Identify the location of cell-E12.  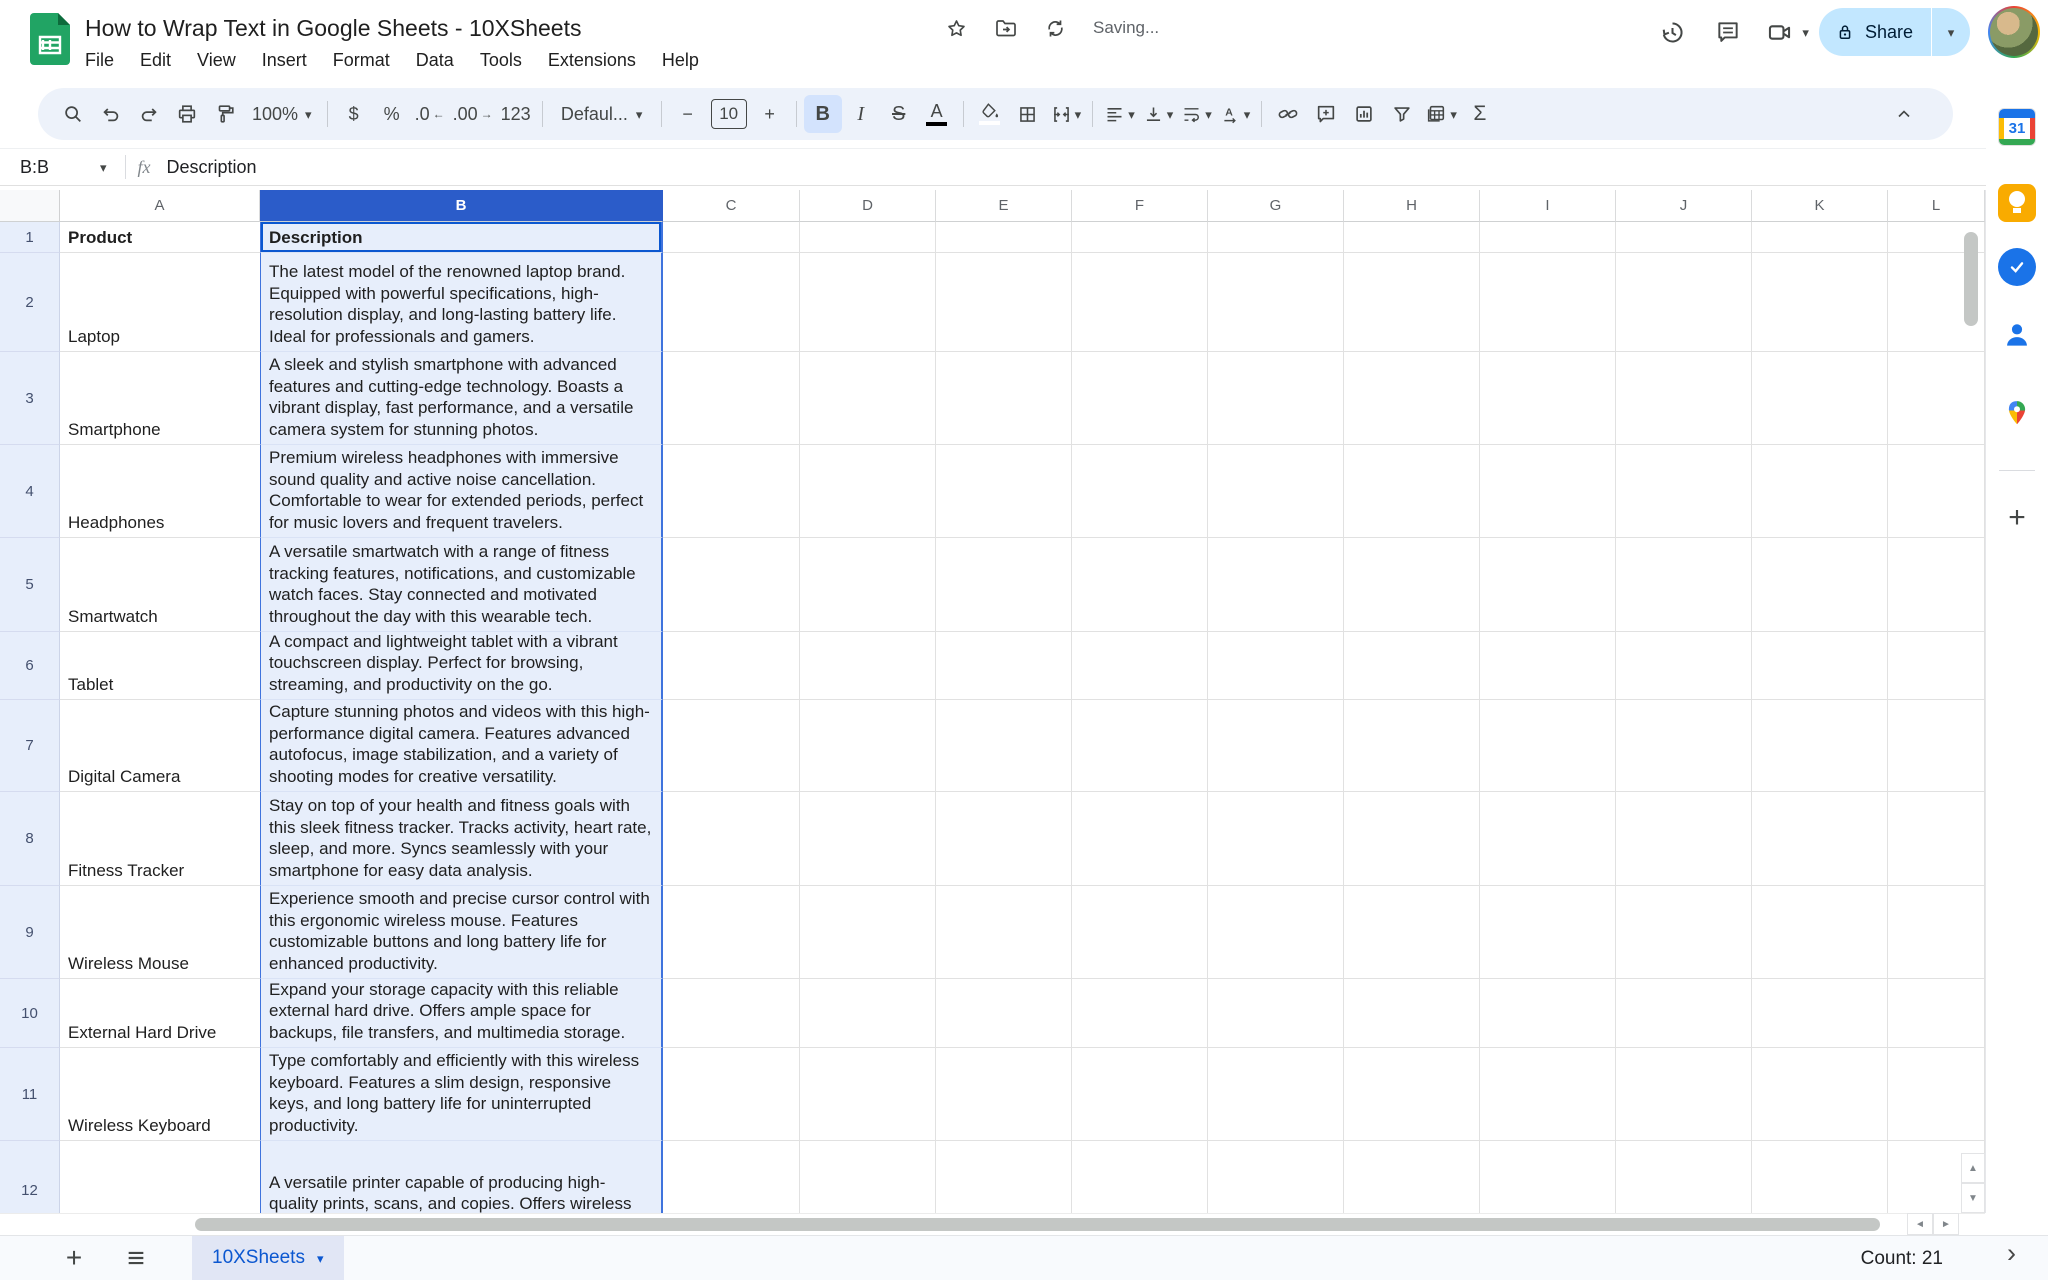
(1004, 1177).